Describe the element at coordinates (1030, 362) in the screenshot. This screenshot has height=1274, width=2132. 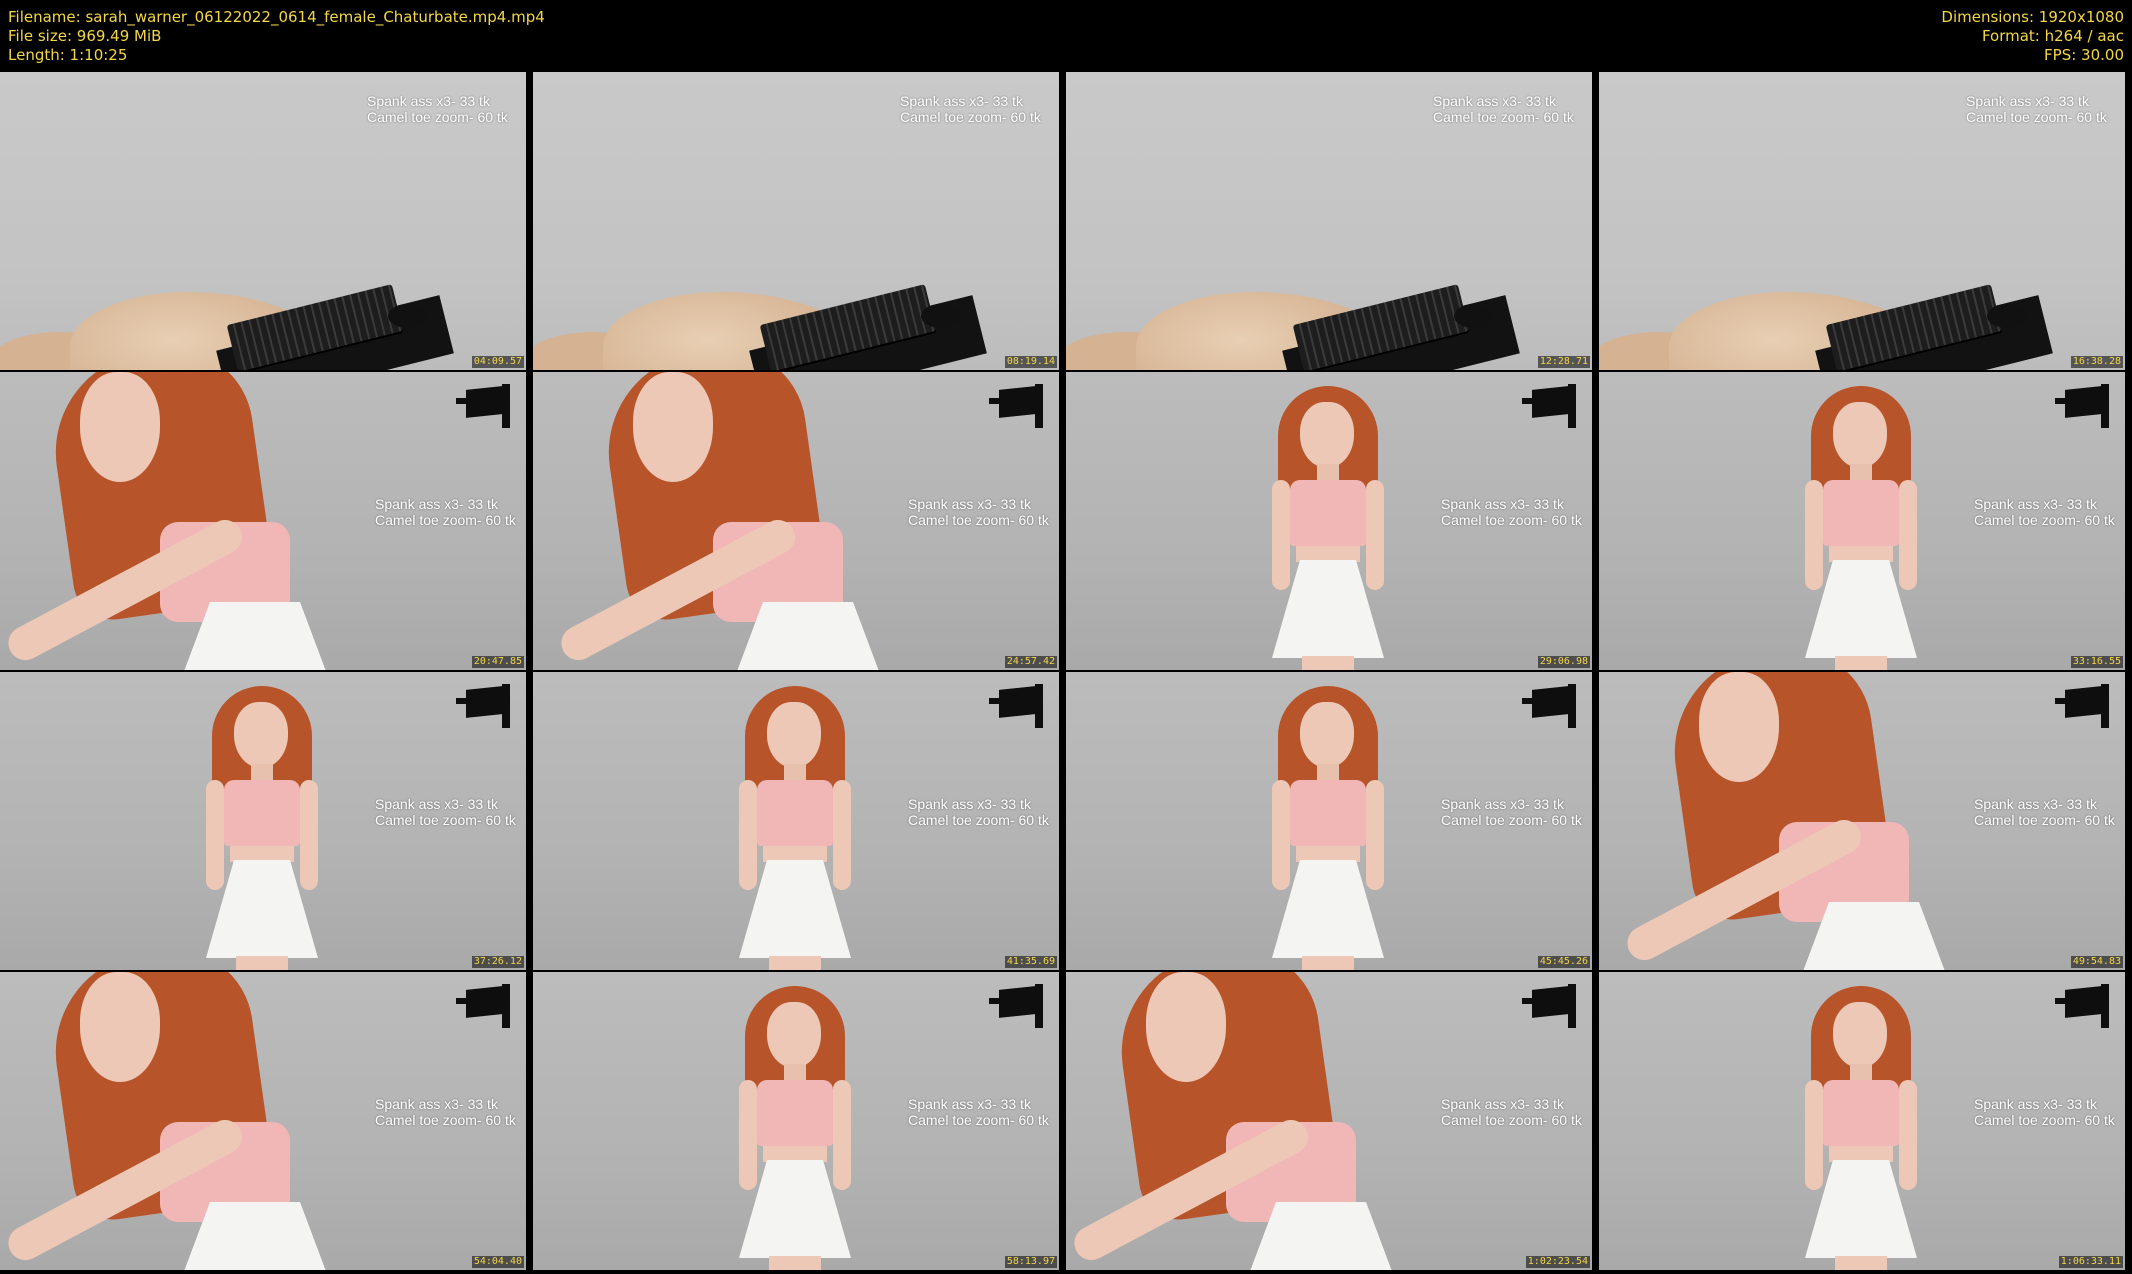
I see `frame-timestamp: 08:19.14` at that location.